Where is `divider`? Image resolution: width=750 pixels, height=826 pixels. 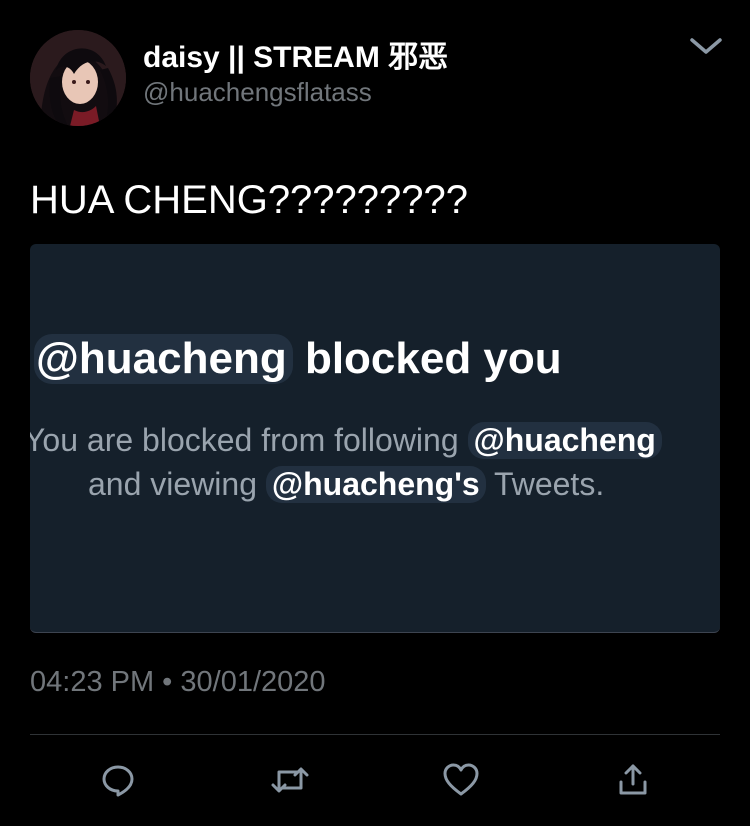
divider is located at coordinates (375, 734).